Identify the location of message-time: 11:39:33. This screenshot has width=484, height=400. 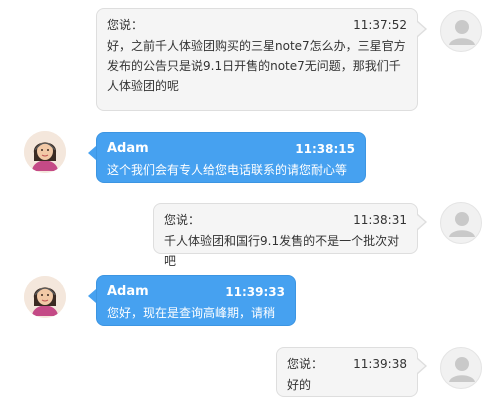
(255, 292).